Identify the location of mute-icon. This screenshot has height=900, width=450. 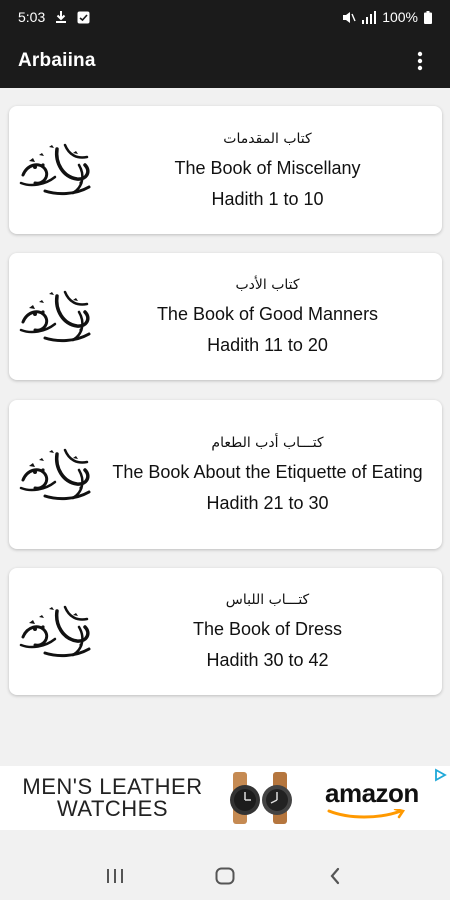
(349, 17).